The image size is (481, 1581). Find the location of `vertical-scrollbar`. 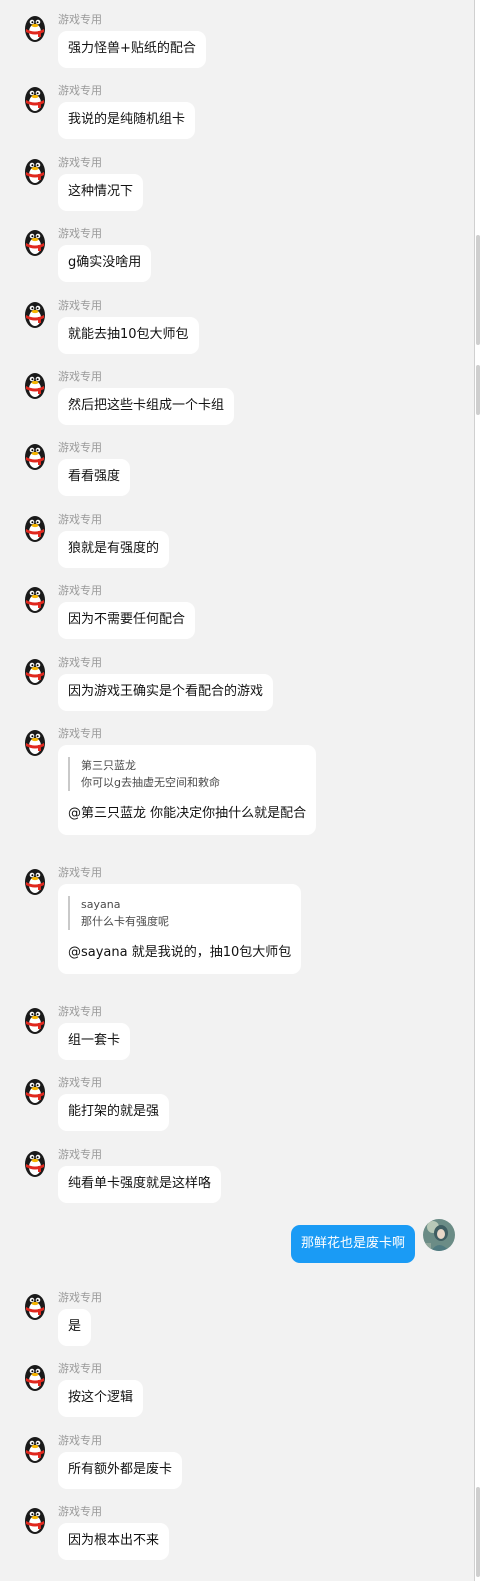

vertical-scrollbar is located at coordinates (477, 790).